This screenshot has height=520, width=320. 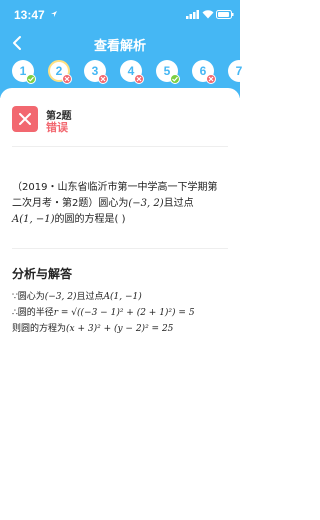 I want to click on solution-math: A(1, −1), so click(x=122, y=297).